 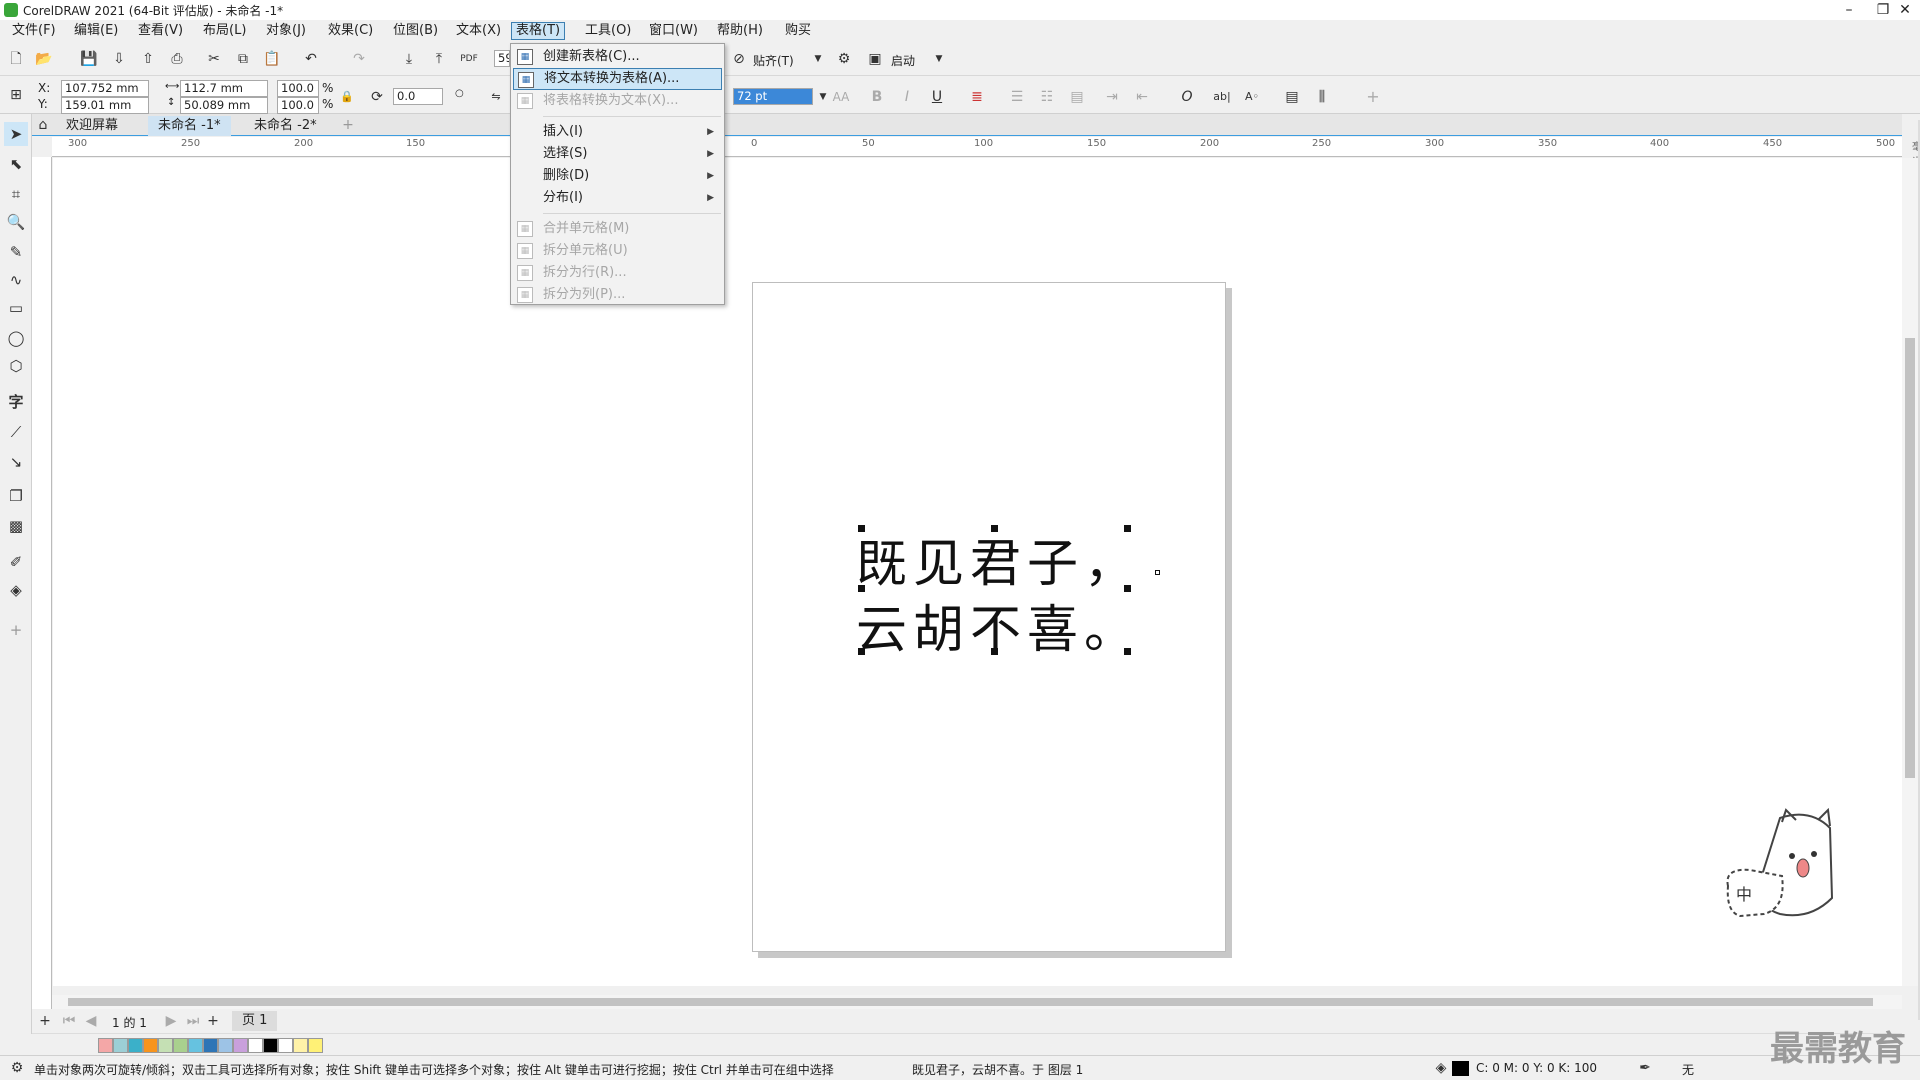 What do you see at coordinates (193, 1021) in the screenshot?
I see `last-page-icon: ⏭` at bounding box center [193, 1021].